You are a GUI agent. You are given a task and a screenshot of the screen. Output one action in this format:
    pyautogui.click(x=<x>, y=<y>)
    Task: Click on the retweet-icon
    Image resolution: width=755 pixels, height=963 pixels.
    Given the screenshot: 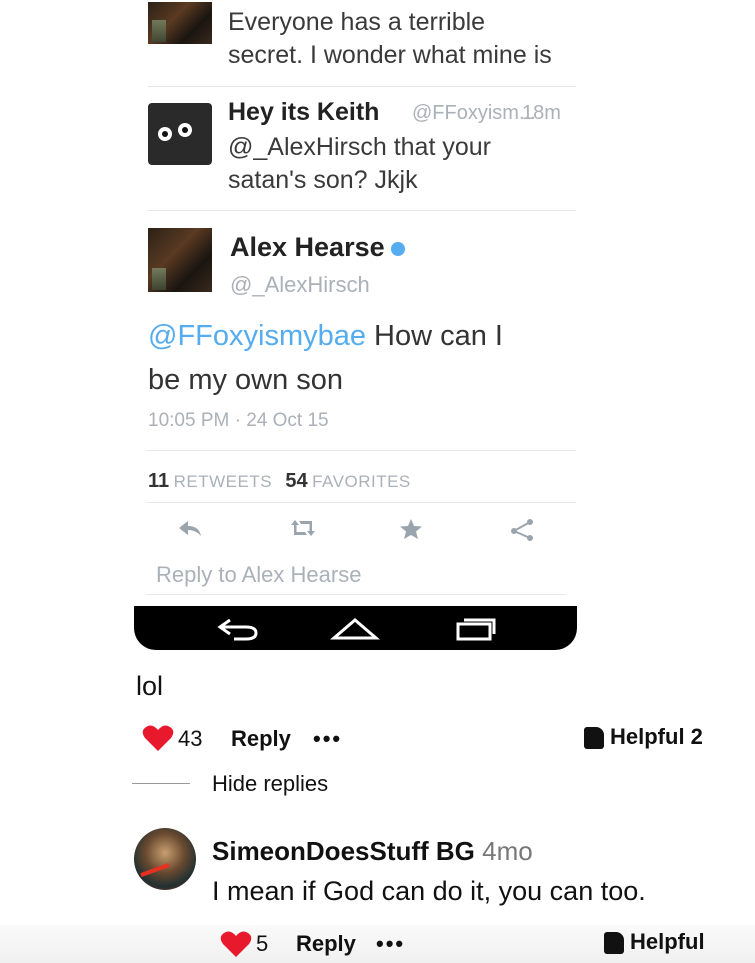 What is the action you would take?
    pyautogui.click(x=303, y=528)
    